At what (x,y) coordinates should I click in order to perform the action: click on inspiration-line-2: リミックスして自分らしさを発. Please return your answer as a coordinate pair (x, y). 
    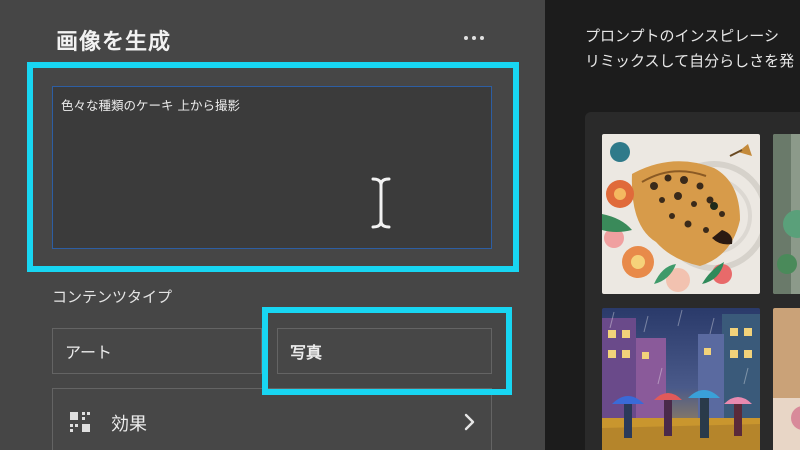
    Looking at the image, I should click on (690, 61).